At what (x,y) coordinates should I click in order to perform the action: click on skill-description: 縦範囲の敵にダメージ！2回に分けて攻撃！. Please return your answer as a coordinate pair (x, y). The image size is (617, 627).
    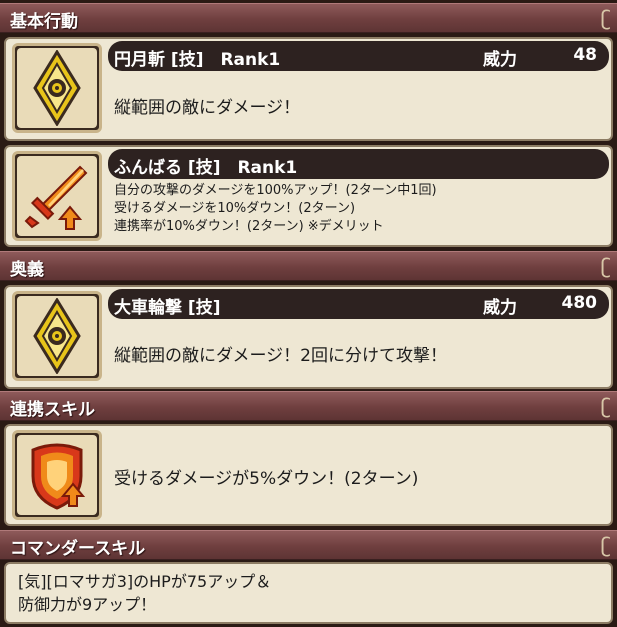
    Looking at the image, I should click on (280, 356).